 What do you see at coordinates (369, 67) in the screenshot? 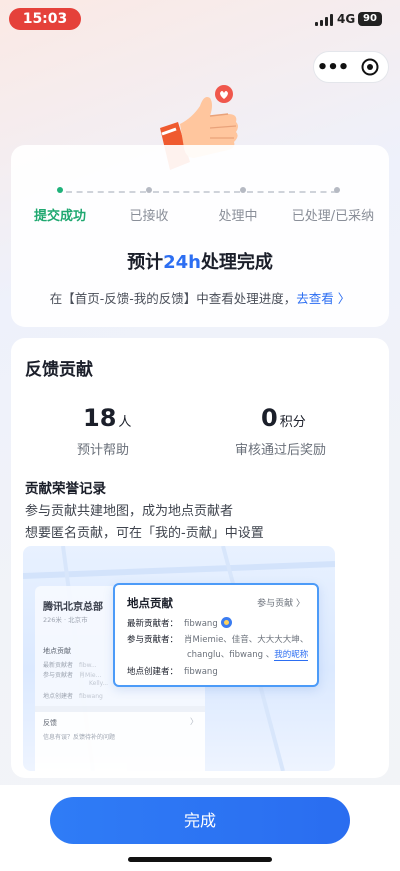
I see `close-target-icon` at bounding box center [369, 67].